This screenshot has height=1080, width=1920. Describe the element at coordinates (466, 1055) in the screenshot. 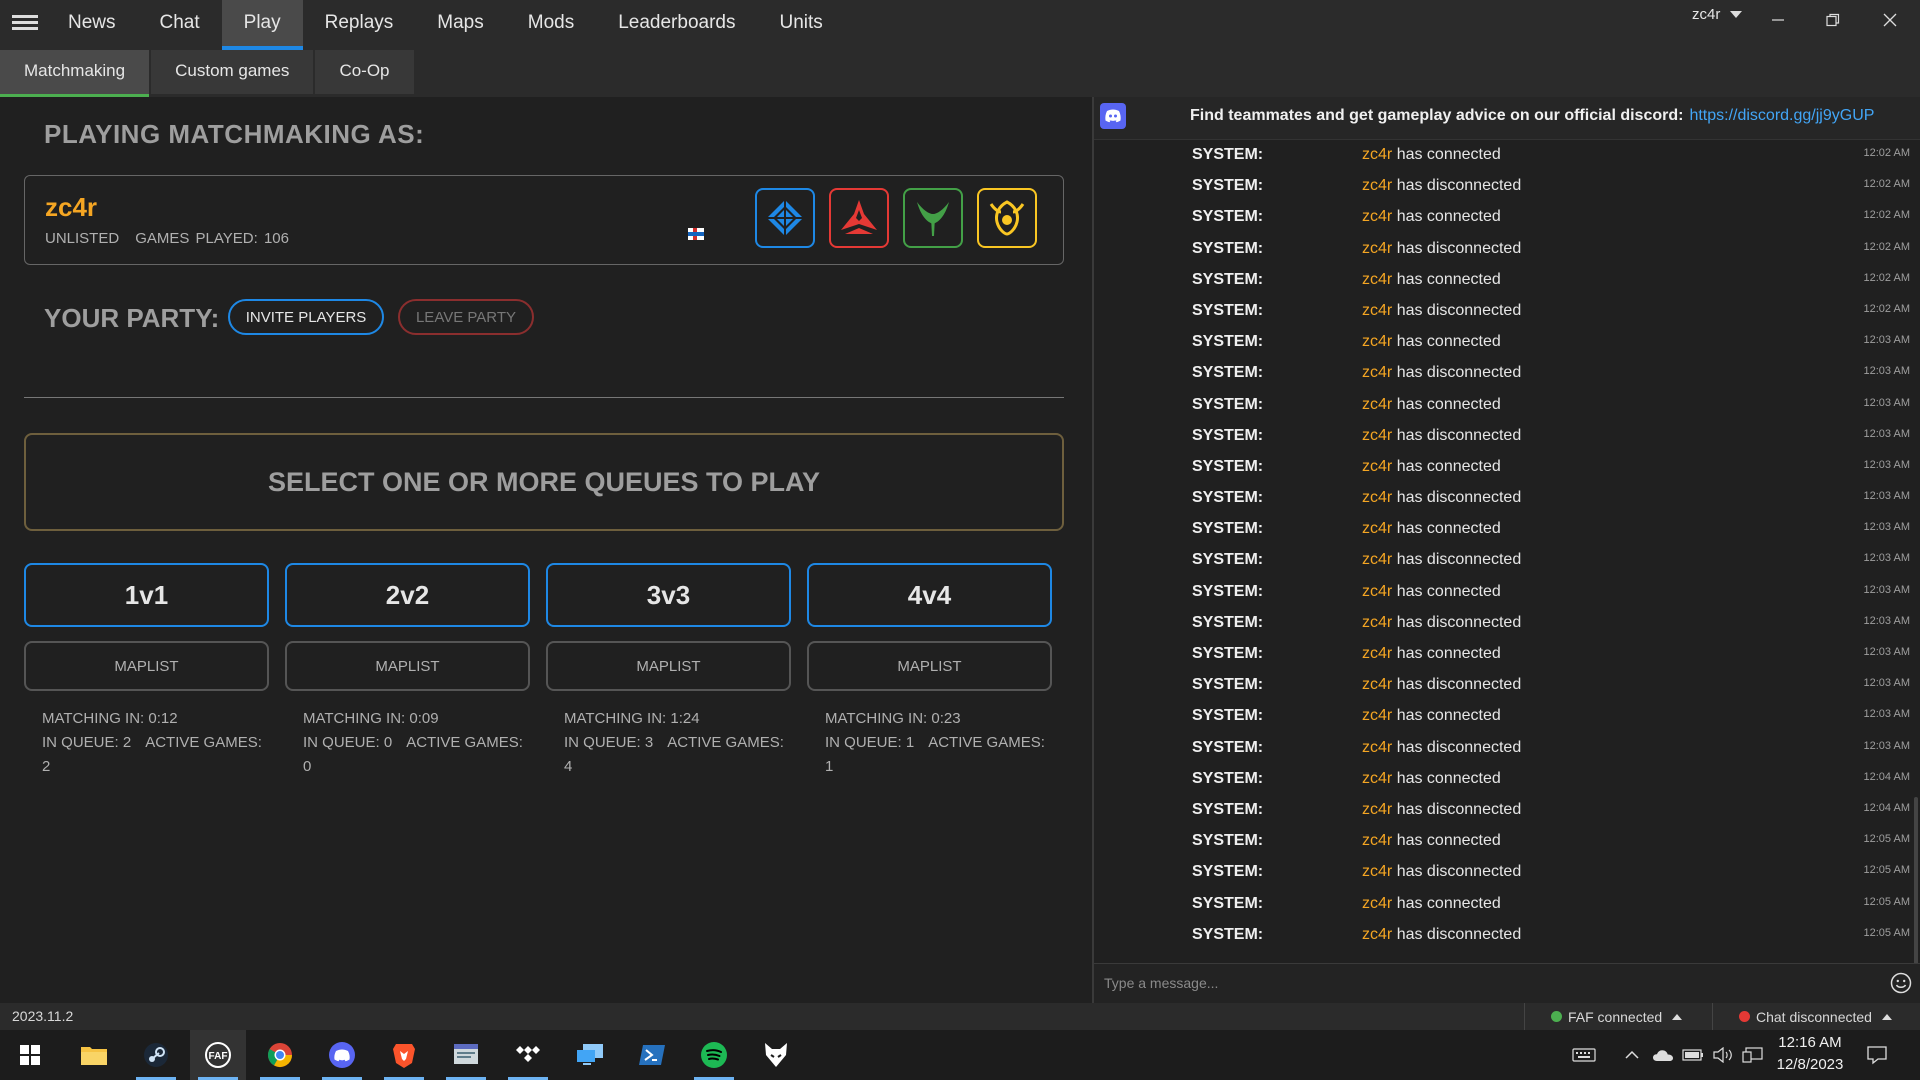

I see `app-window-icon` at that location.